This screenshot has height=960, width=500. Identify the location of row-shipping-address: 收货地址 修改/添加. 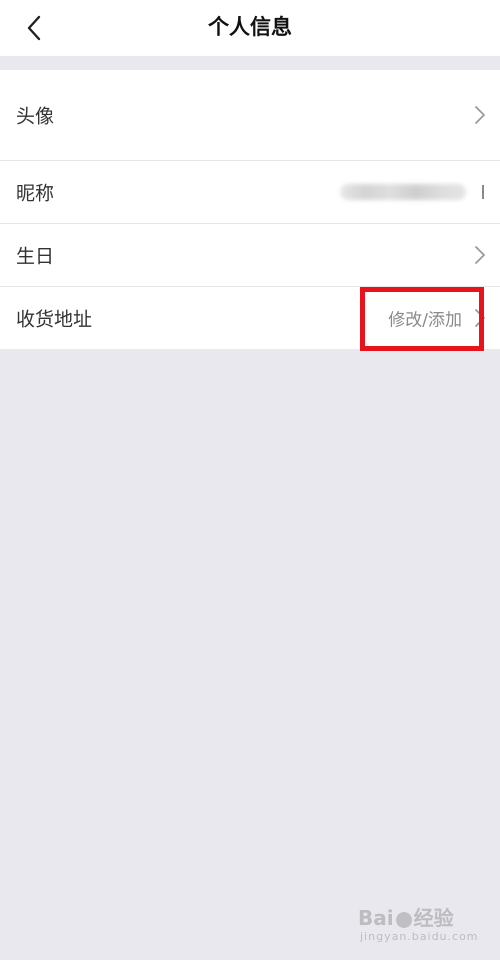
(250, 318).